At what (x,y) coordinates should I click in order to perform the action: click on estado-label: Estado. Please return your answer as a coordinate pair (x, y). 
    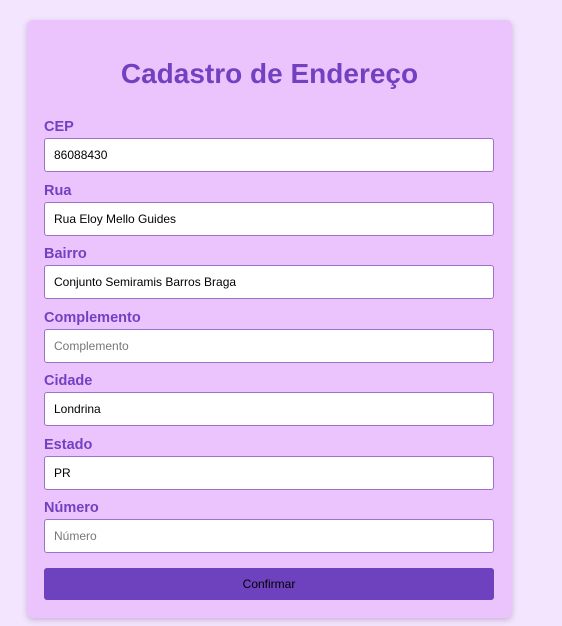
    Looking at the image, I should click on (68, 444).